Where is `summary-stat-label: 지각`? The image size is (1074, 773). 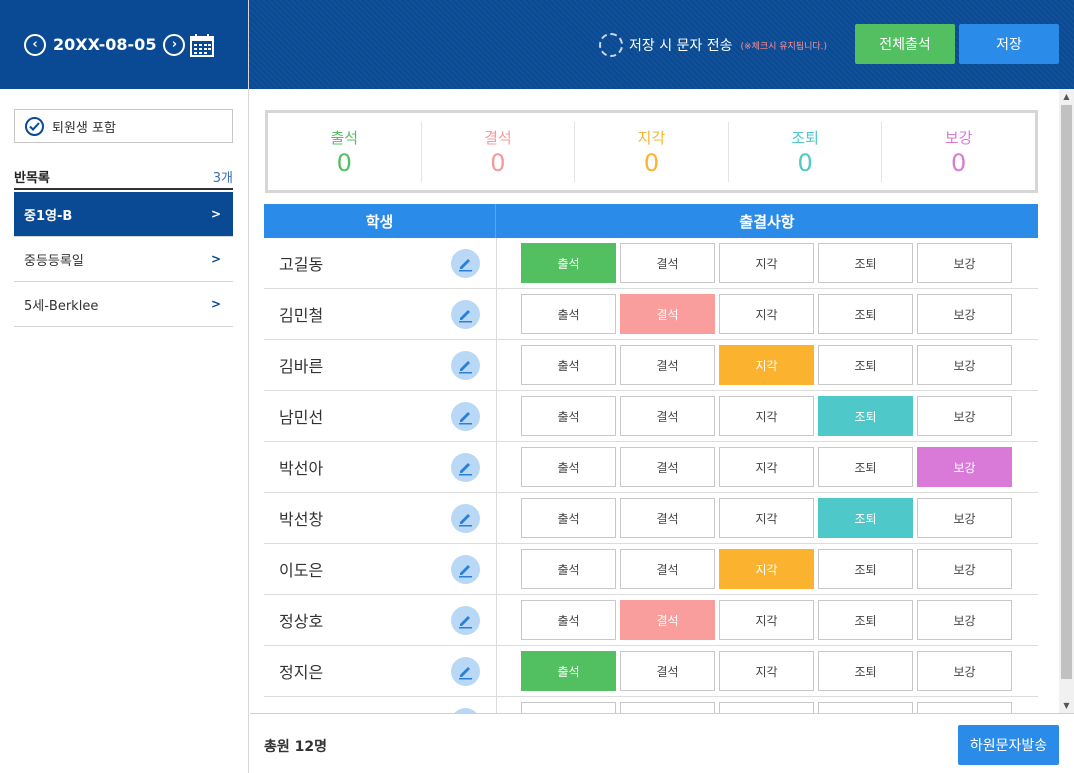
summary-stat-label: 지각 is located at coordinates (651, 137).